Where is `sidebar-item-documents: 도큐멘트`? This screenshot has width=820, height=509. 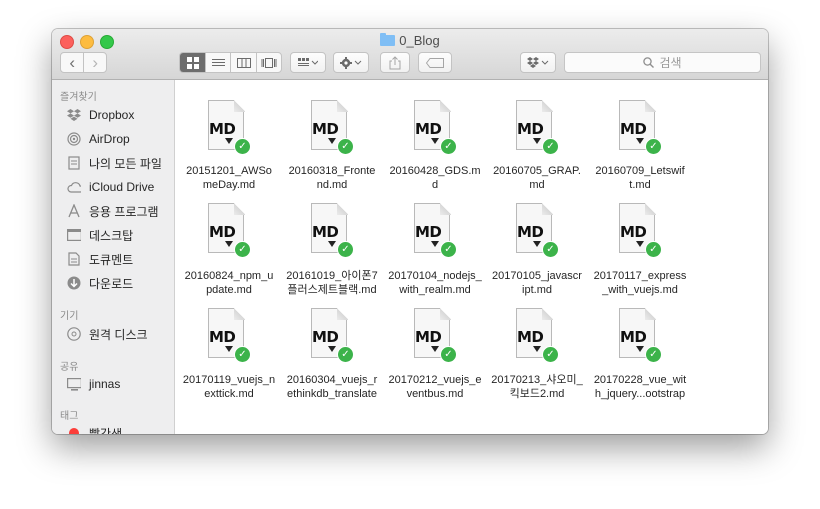 sidebar-item-documents: 도큐멘트 is located at coordinates (100, 259).